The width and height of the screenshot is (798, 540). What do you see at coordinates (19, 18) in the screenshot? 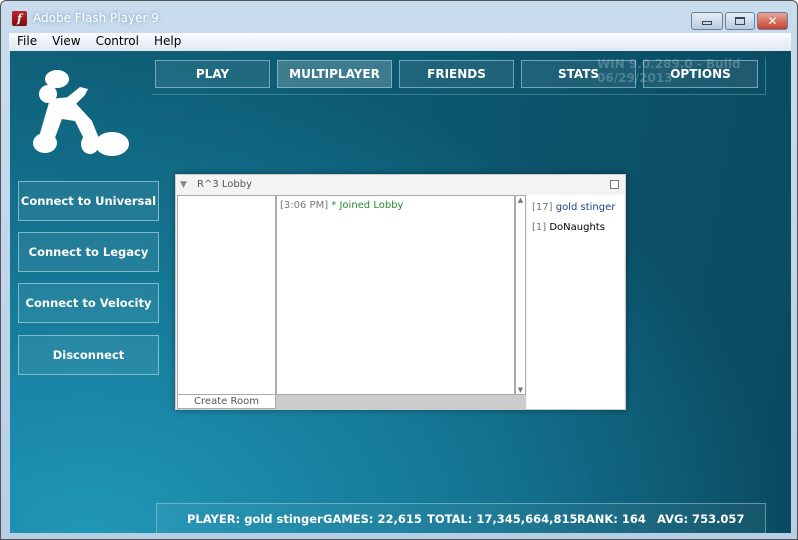
I see `flash-icon: f` at bounding box center [19, 18].